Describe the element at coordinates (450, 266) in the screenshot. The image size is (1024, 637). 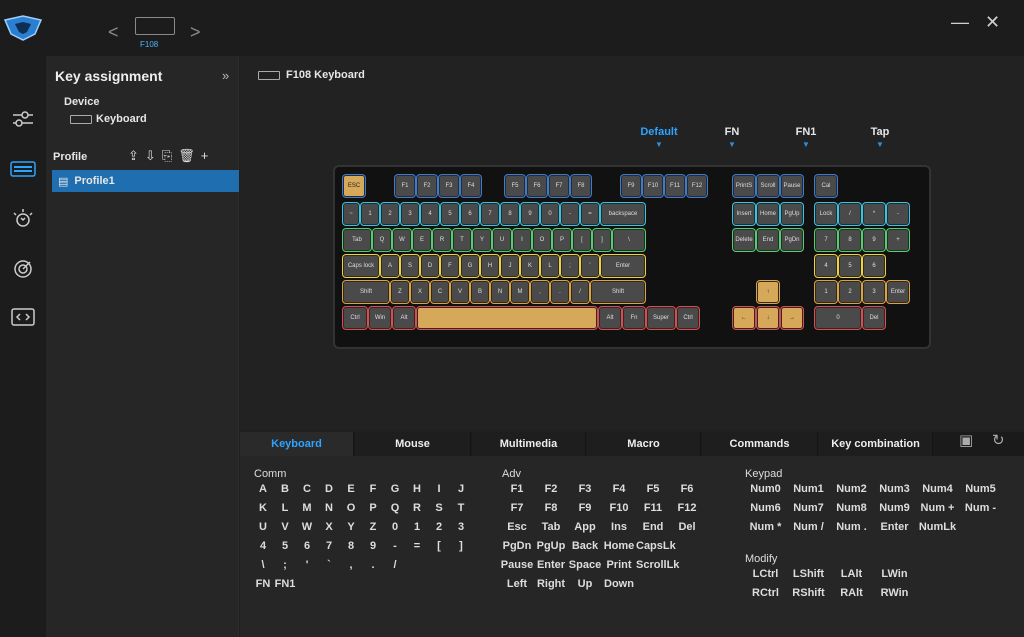
I see `keyboard-key: F` at that location.